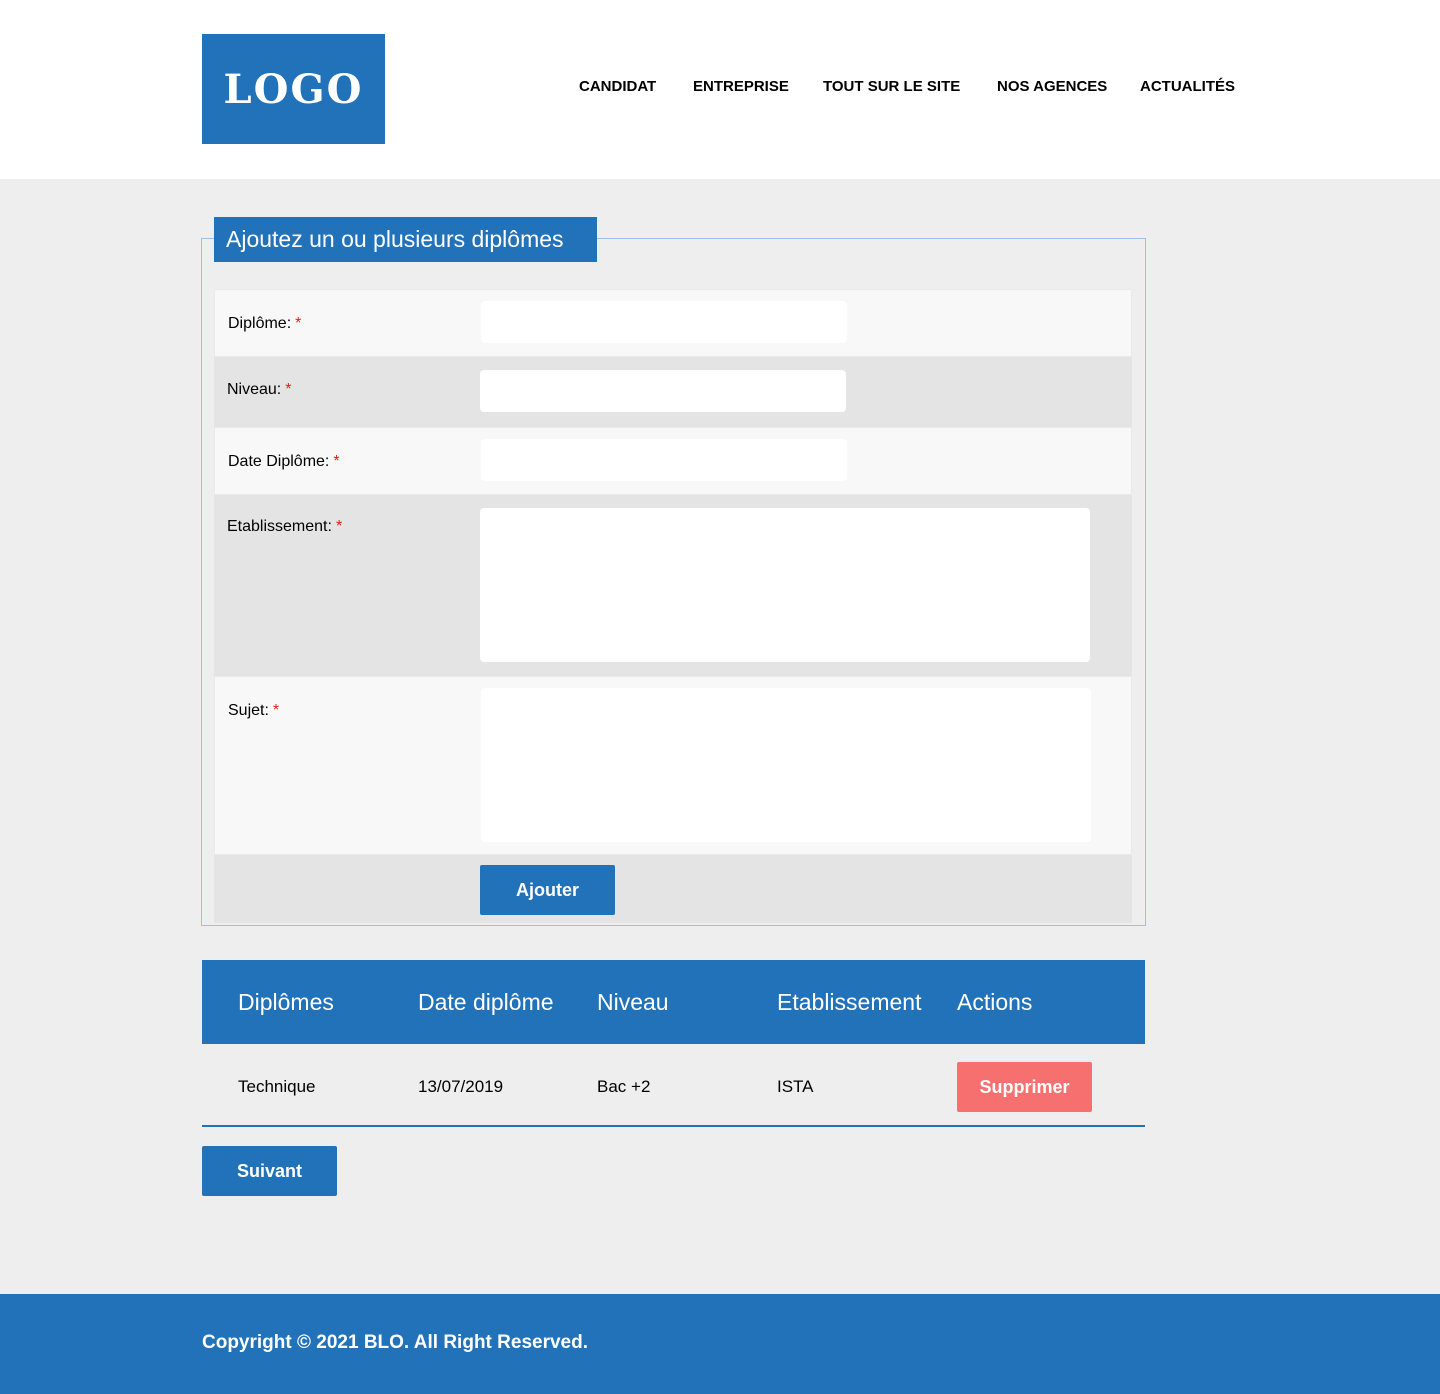 The image size is (1440, 1394). Describe the element at coordinates (277, 1086) in the screenshot. I see `cell-diplome: Technique` at that location.